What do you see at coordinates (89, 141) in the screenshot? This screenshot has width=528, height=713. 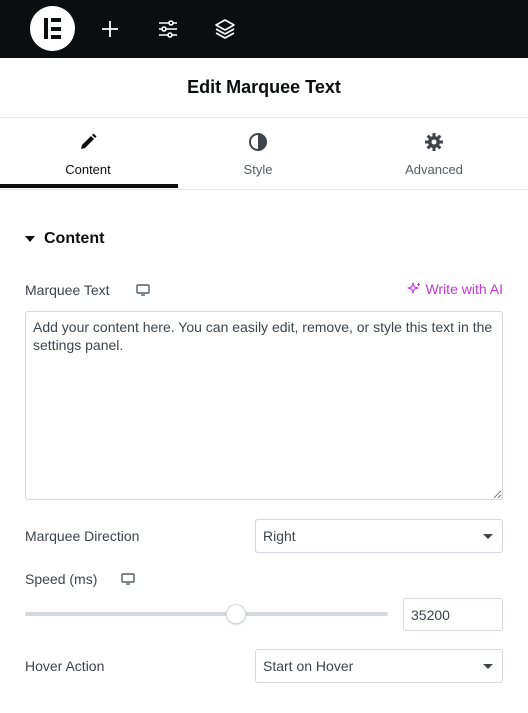 I see `pencil-icon` at bounding box center [89, 141].